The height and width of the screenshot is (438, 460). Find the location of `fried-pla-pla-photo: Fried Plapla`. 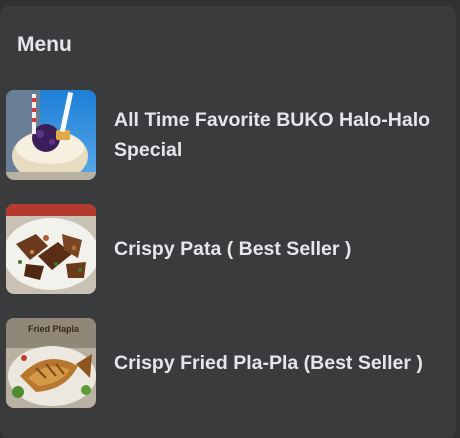

fried-pla-pla-photo: Fried Plapla is located at coordinates (51, 363).